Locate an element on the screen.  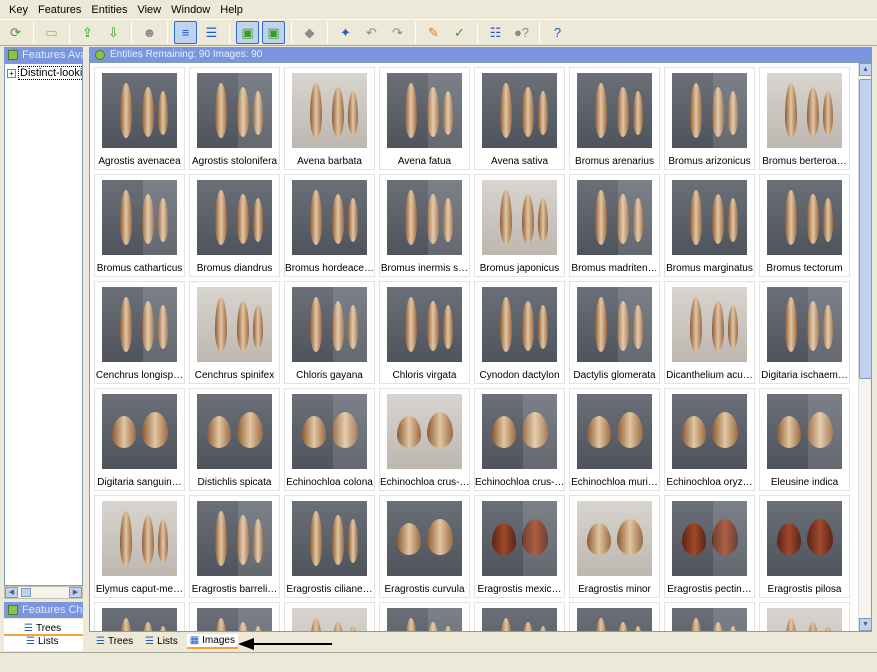
entity-image-tile: Echinochloa colona is located at coordinates (329, 439).